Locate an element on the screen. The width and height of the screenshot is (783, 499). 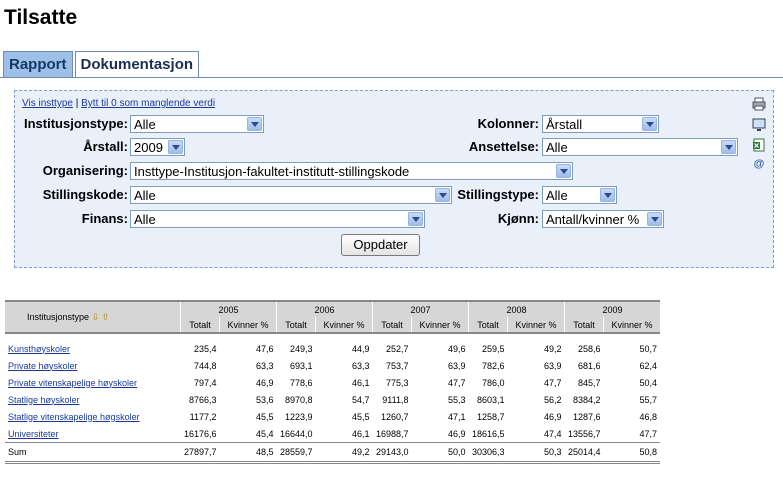
institution-cell: Private høyskoler is located at coordinates (93, 365).